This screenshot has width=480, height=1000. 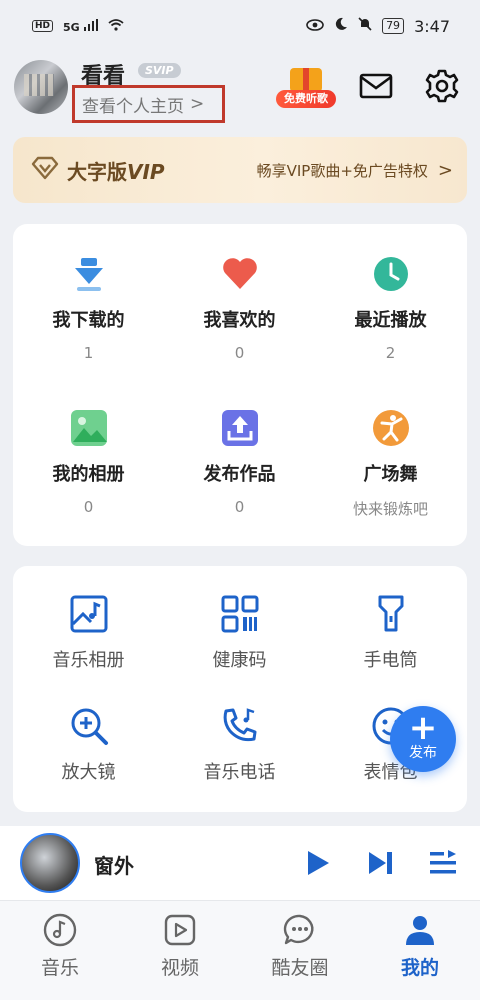 I want to click on signal-icon: 5G, so click(x=80, y=26).